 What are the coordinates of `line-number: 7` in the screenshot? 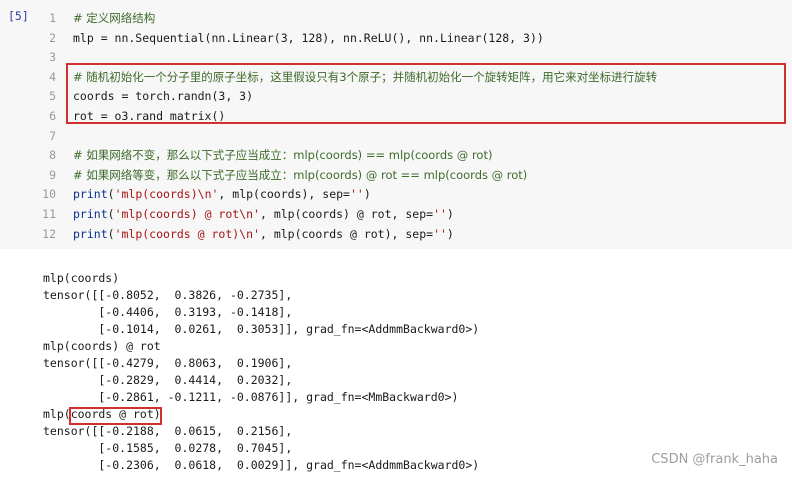 It's located at (52, 135).